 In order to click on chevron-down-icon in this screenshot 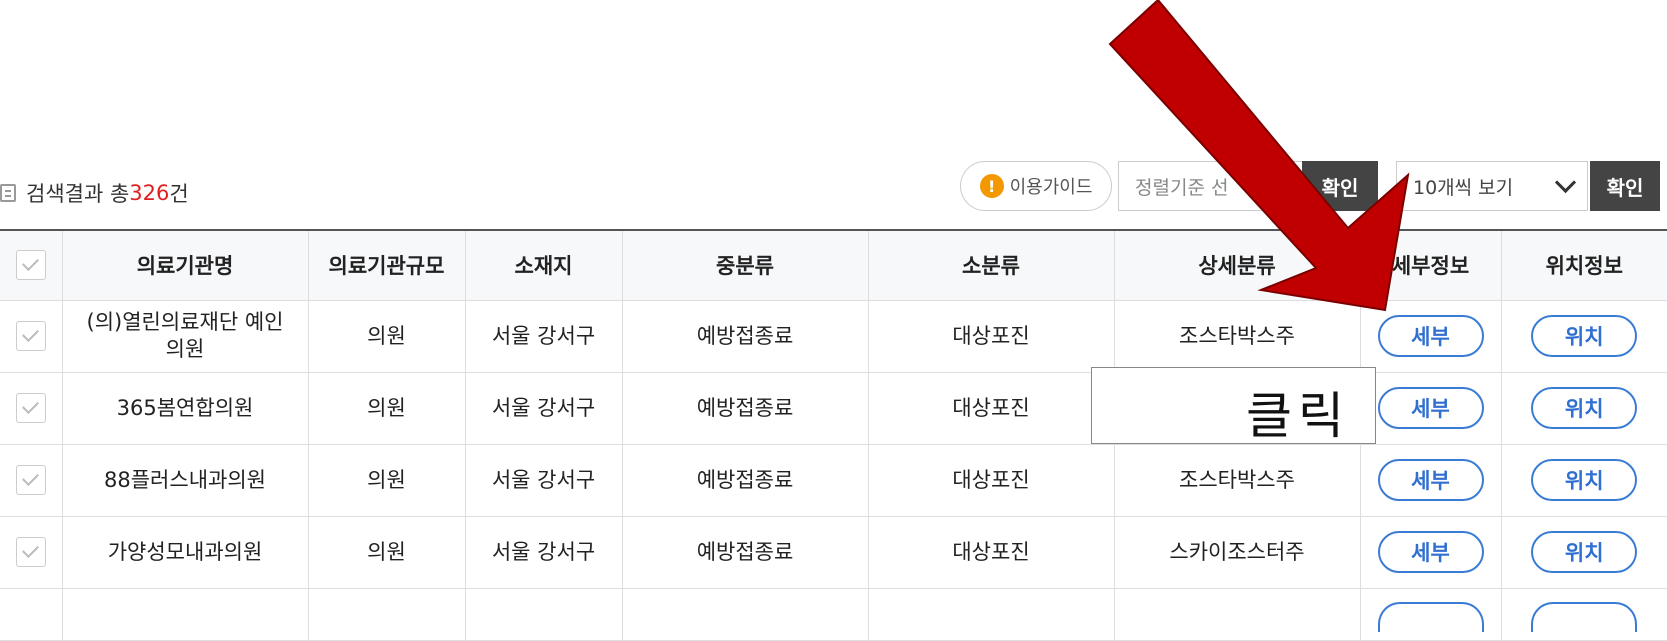, I will do `click(1565, 182)`.